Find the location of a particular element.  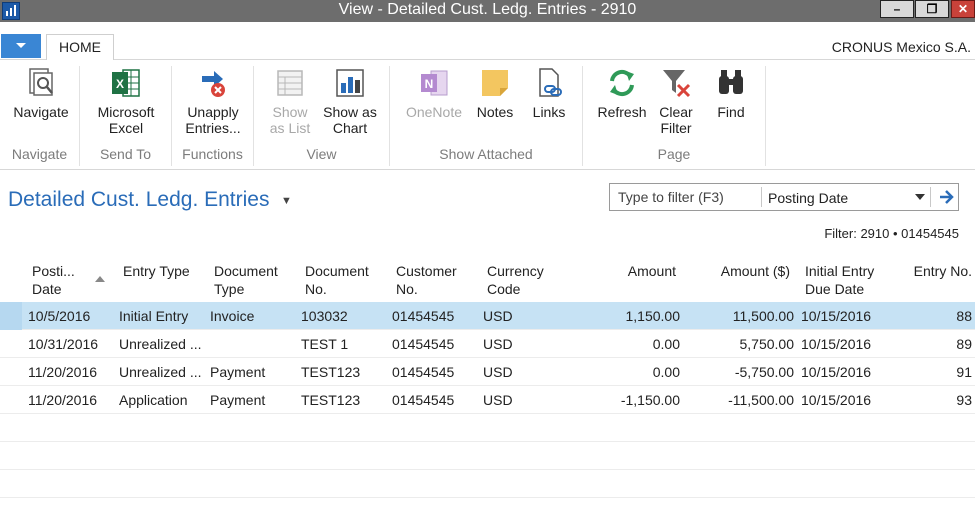

navigate-button: Navigate is located at coordinates (41, 93).